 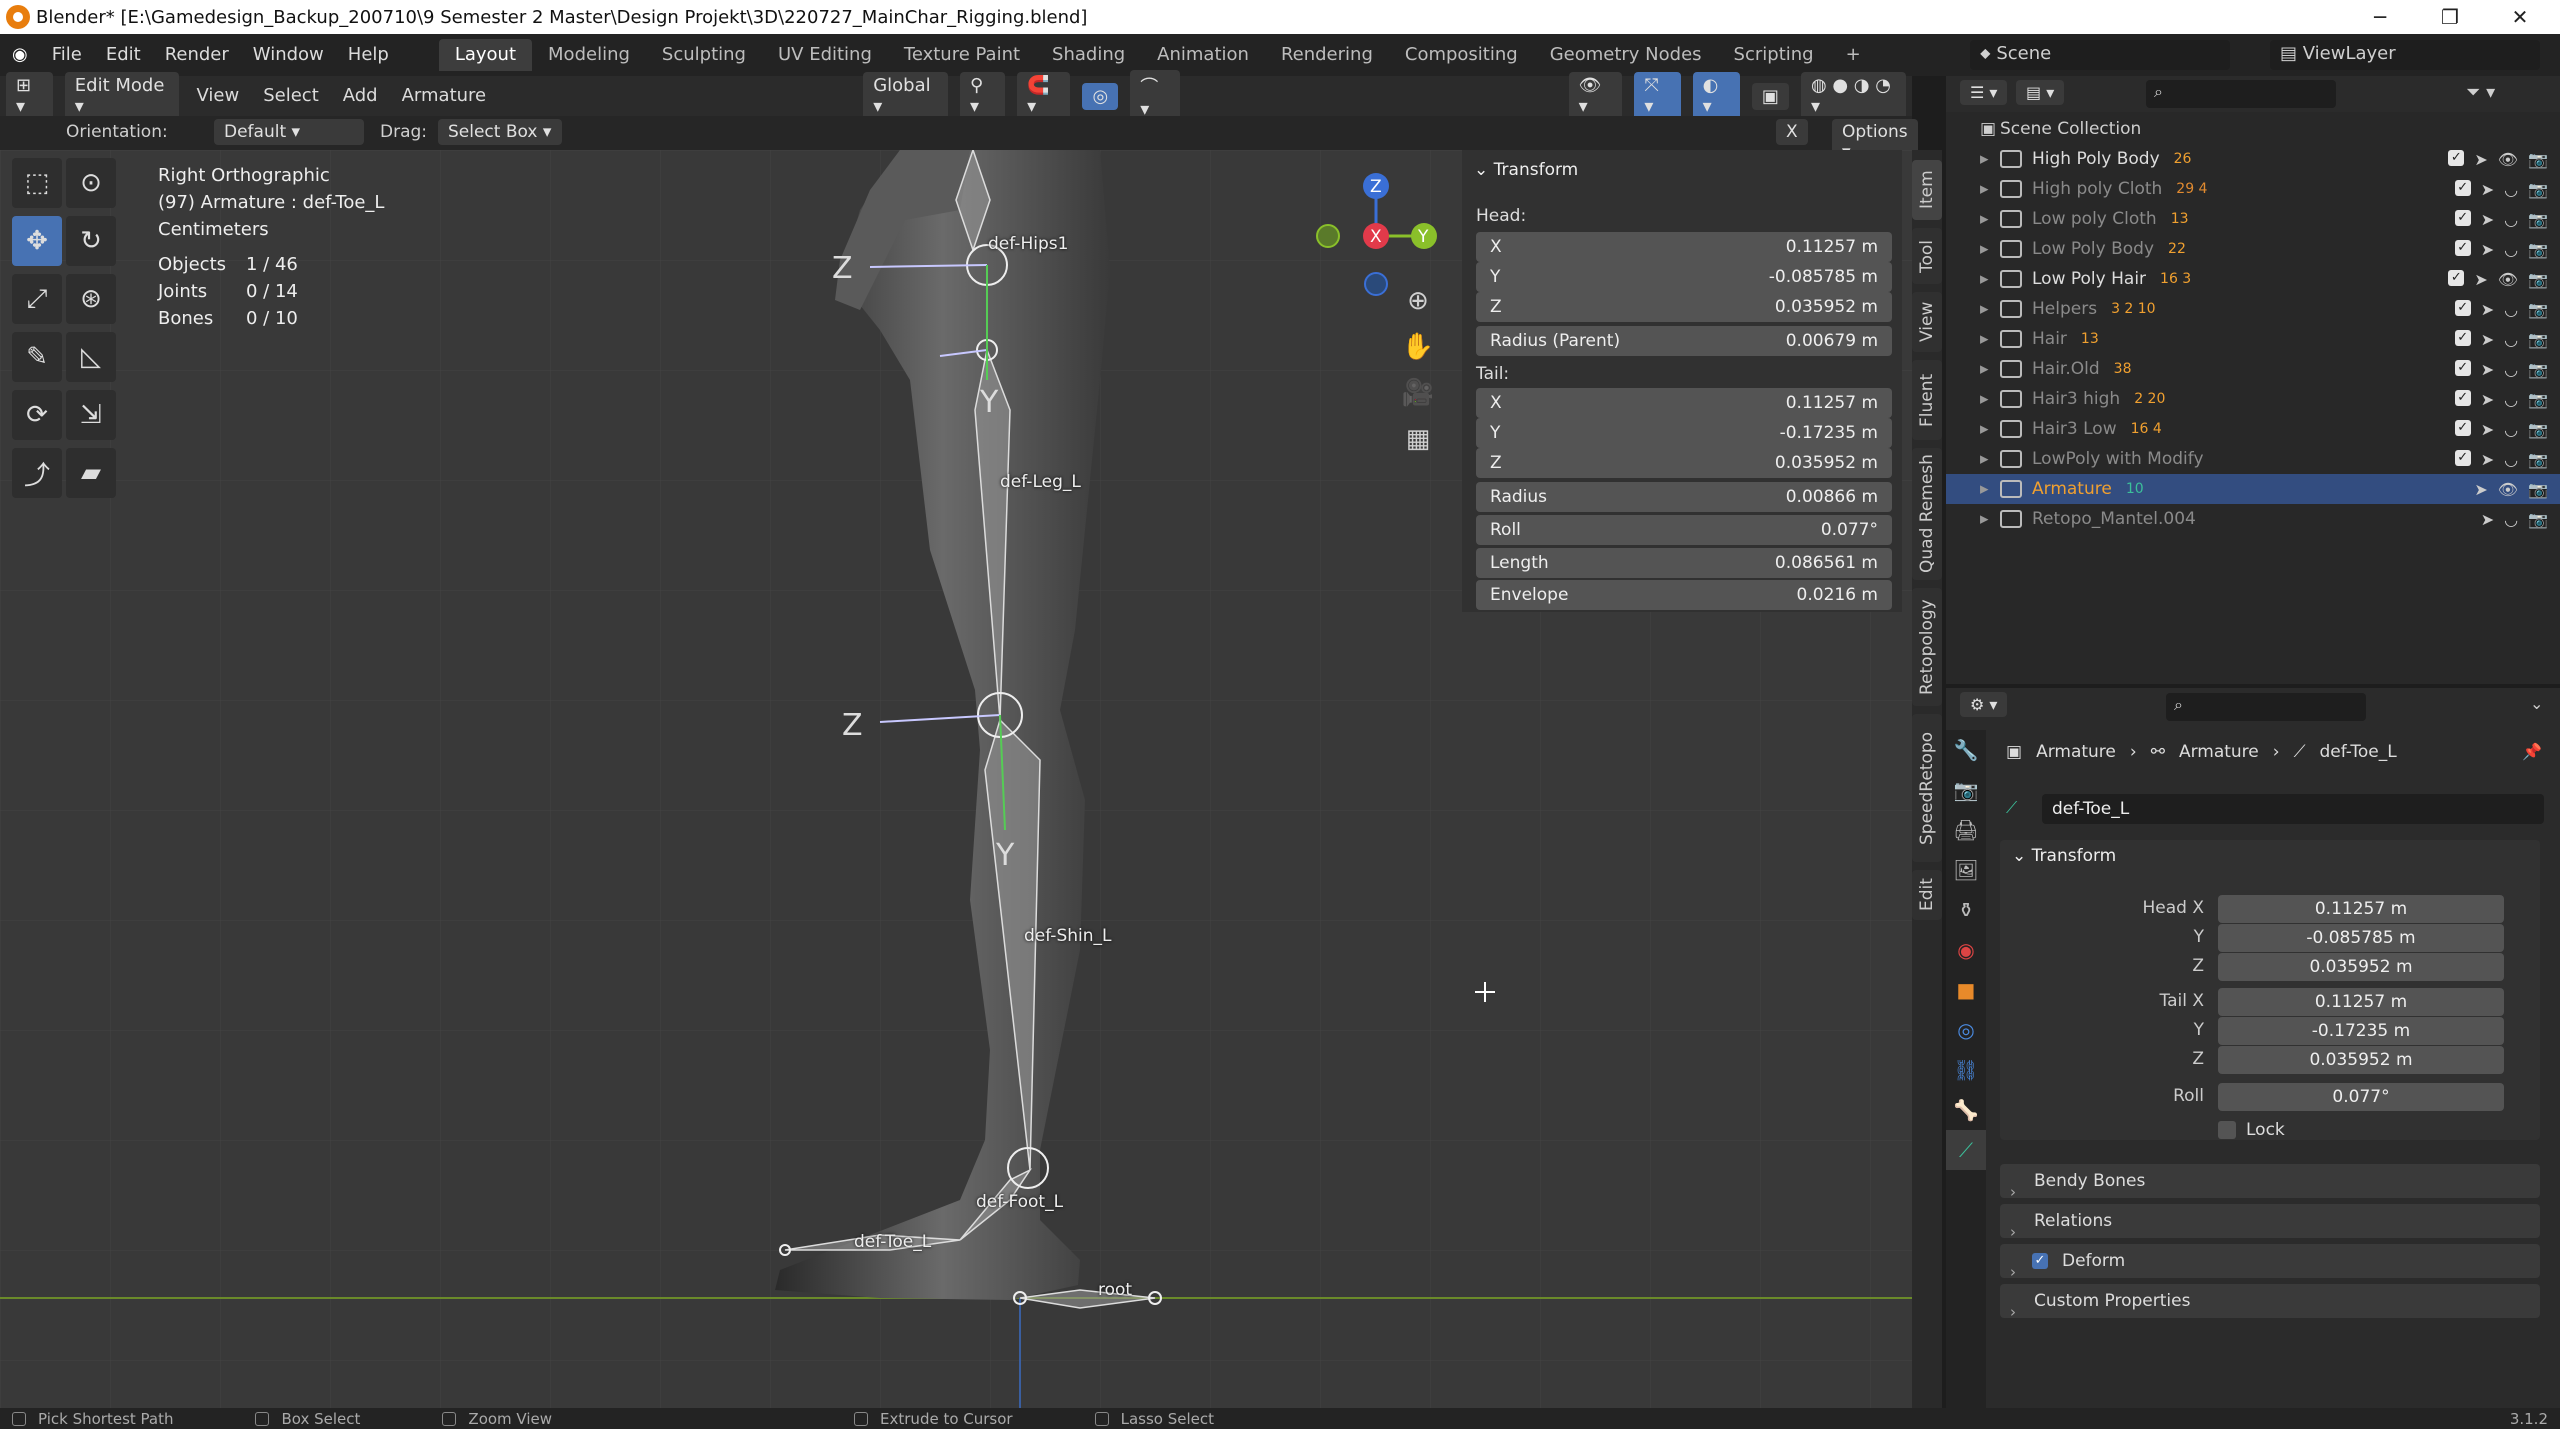 What do you see at coordinates (1684, 595) in the screenshot?
I see `envelope-field: Envelope 0.0216 m` at bounding box center [1684, 595].